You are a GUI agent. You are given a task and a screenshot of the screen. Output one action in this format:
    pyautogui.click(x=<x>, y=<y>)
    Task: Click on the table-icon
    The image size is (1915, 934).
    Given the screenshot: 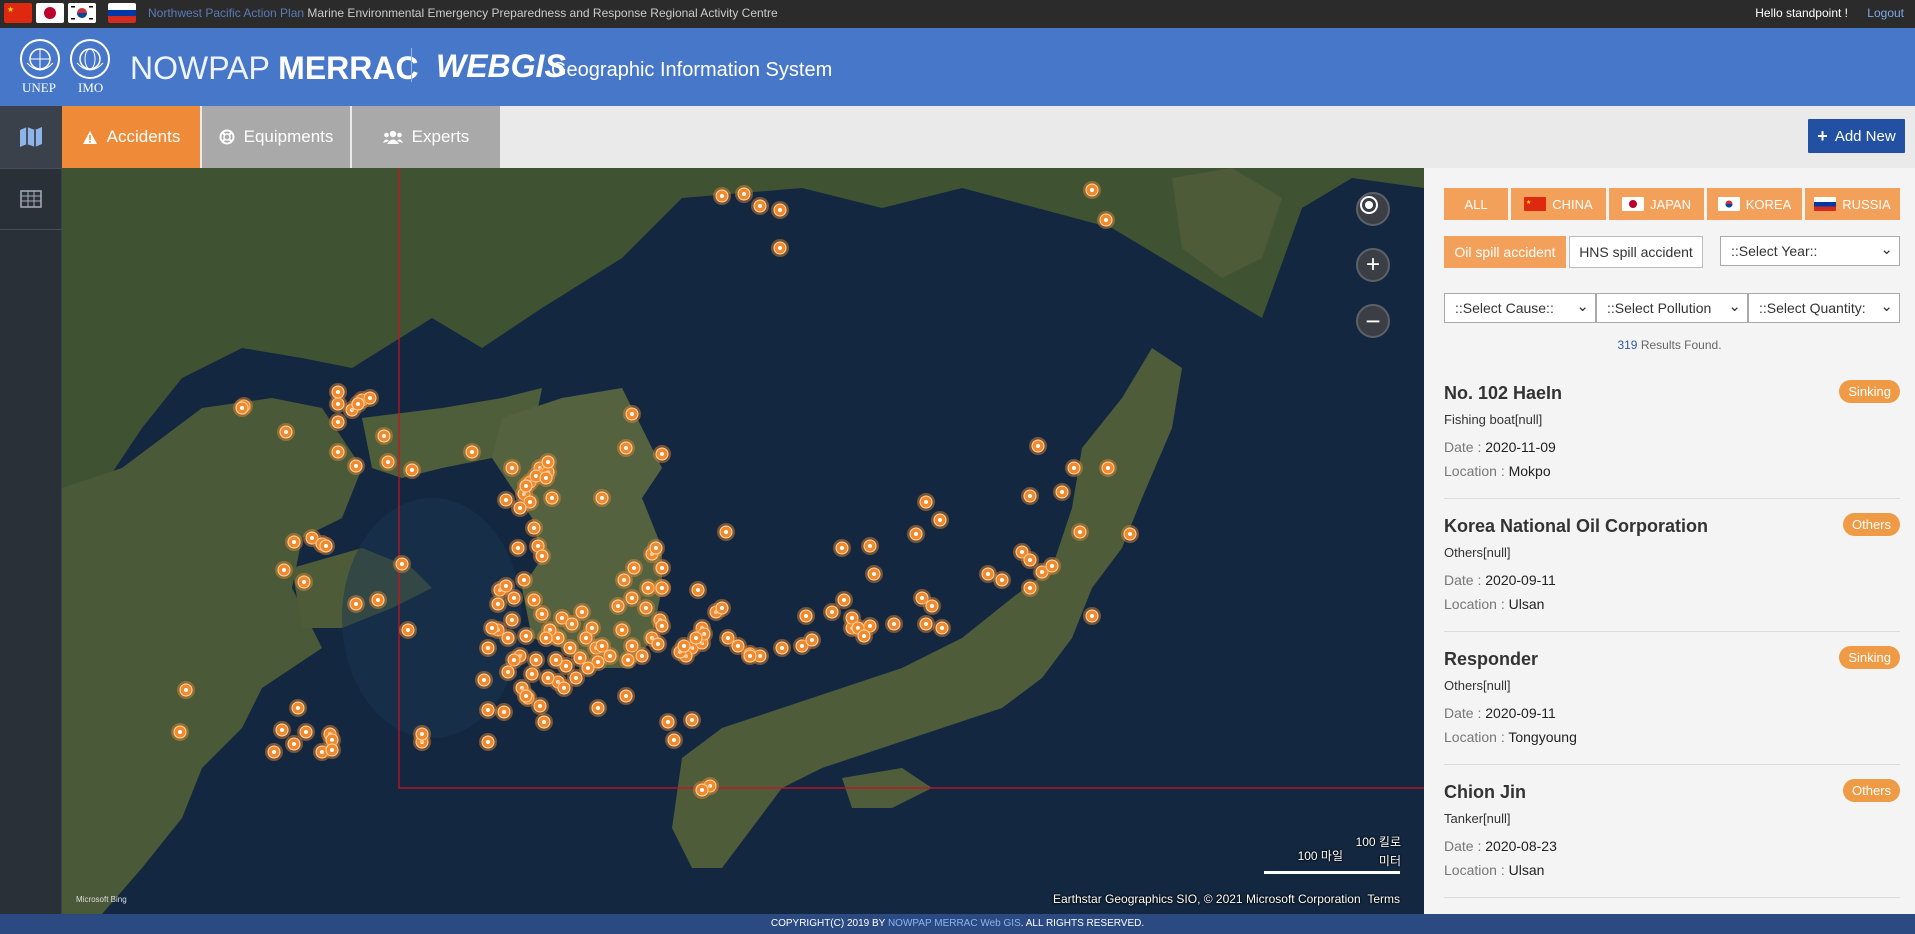 What is the action you would take?
    pyautogui.click(x=31, y=199)
    